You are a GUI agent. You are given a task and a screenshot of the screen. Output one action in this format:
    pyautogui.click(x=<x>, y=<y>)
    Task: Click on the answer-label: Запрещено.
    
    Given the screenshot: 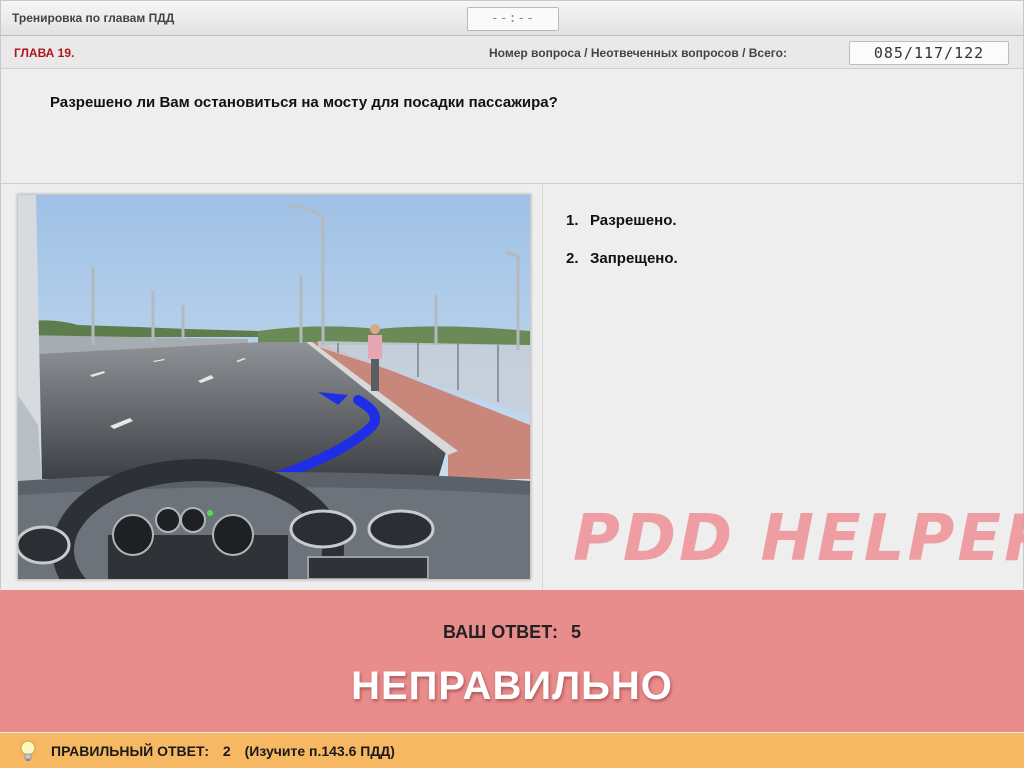 What is the action you would take?
    pyautogui.click(x=634, y=258)
    